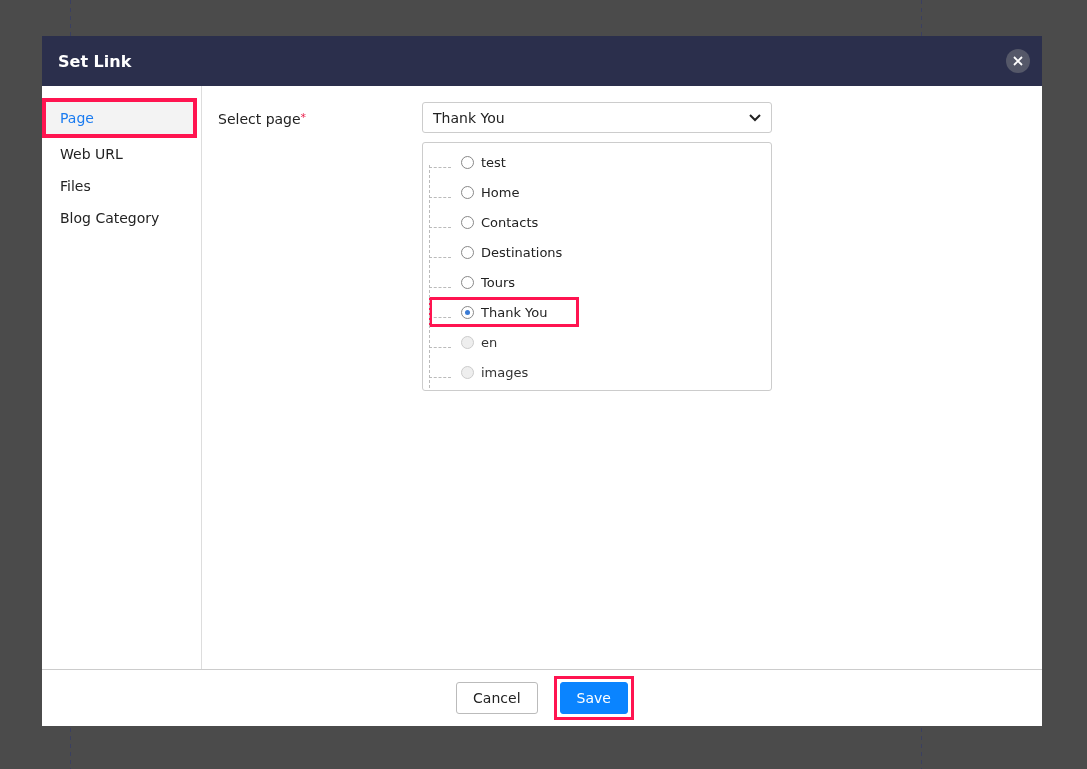 The image size is (1087, 769). What do you see at coordinates (504, 252) in the screenshot?
I see `page-option: Destinations` at bounding box center [504, 252].